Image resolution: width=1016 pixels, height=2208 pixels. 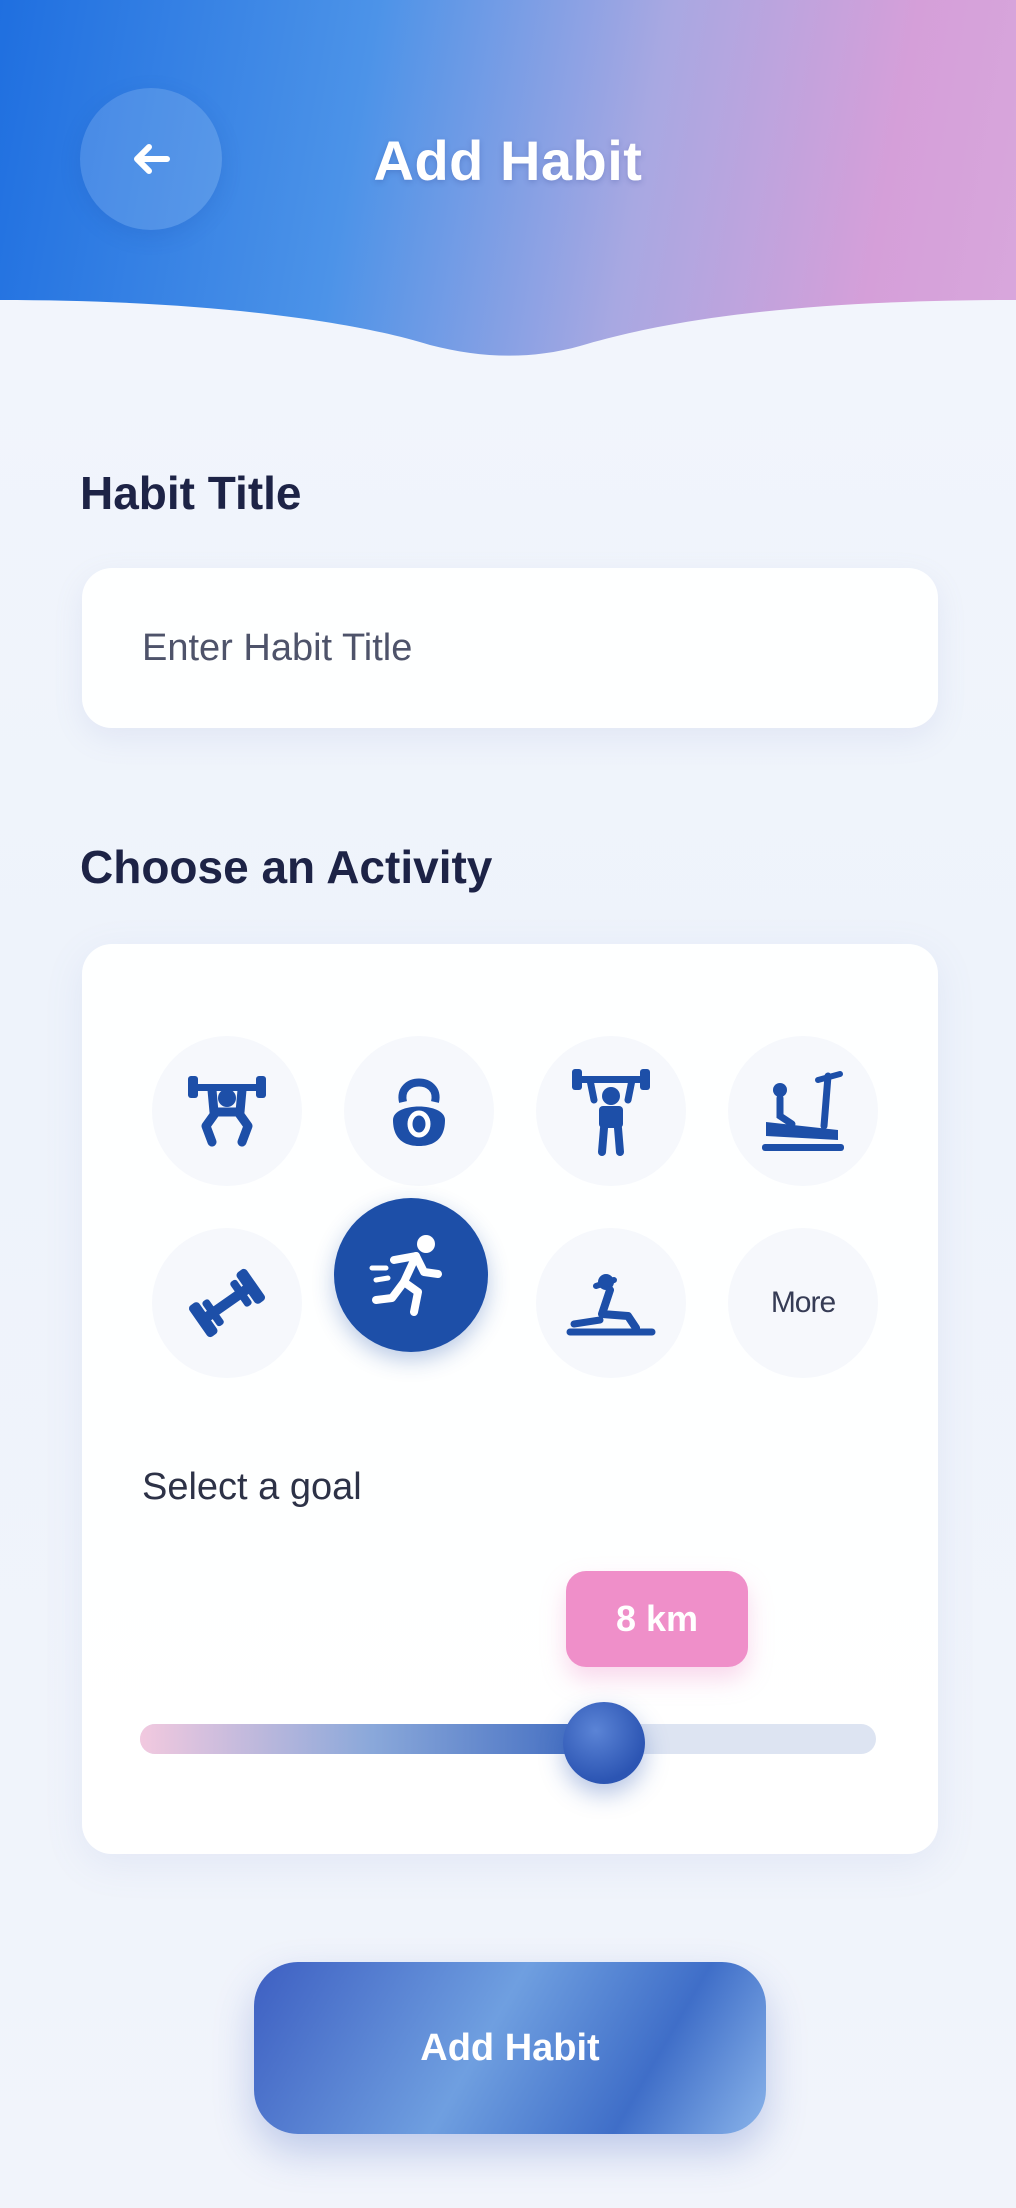 I want to click on page-title: Add Habit, so click(x=508, y=160).